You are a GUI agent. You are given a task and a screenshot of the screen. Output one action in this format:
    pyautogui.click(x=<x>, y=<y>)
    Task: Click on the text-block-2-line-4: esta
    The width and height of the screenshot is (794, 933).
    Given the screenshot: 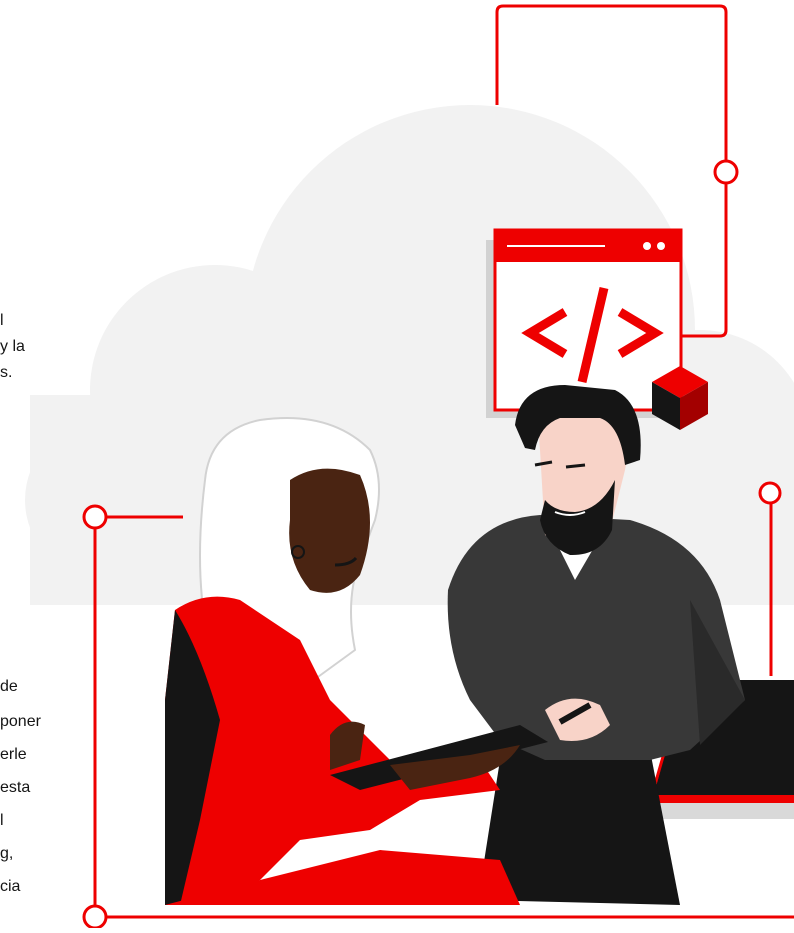 What is the action you would take?
    pyautogui.click(x=15, y=787)
    